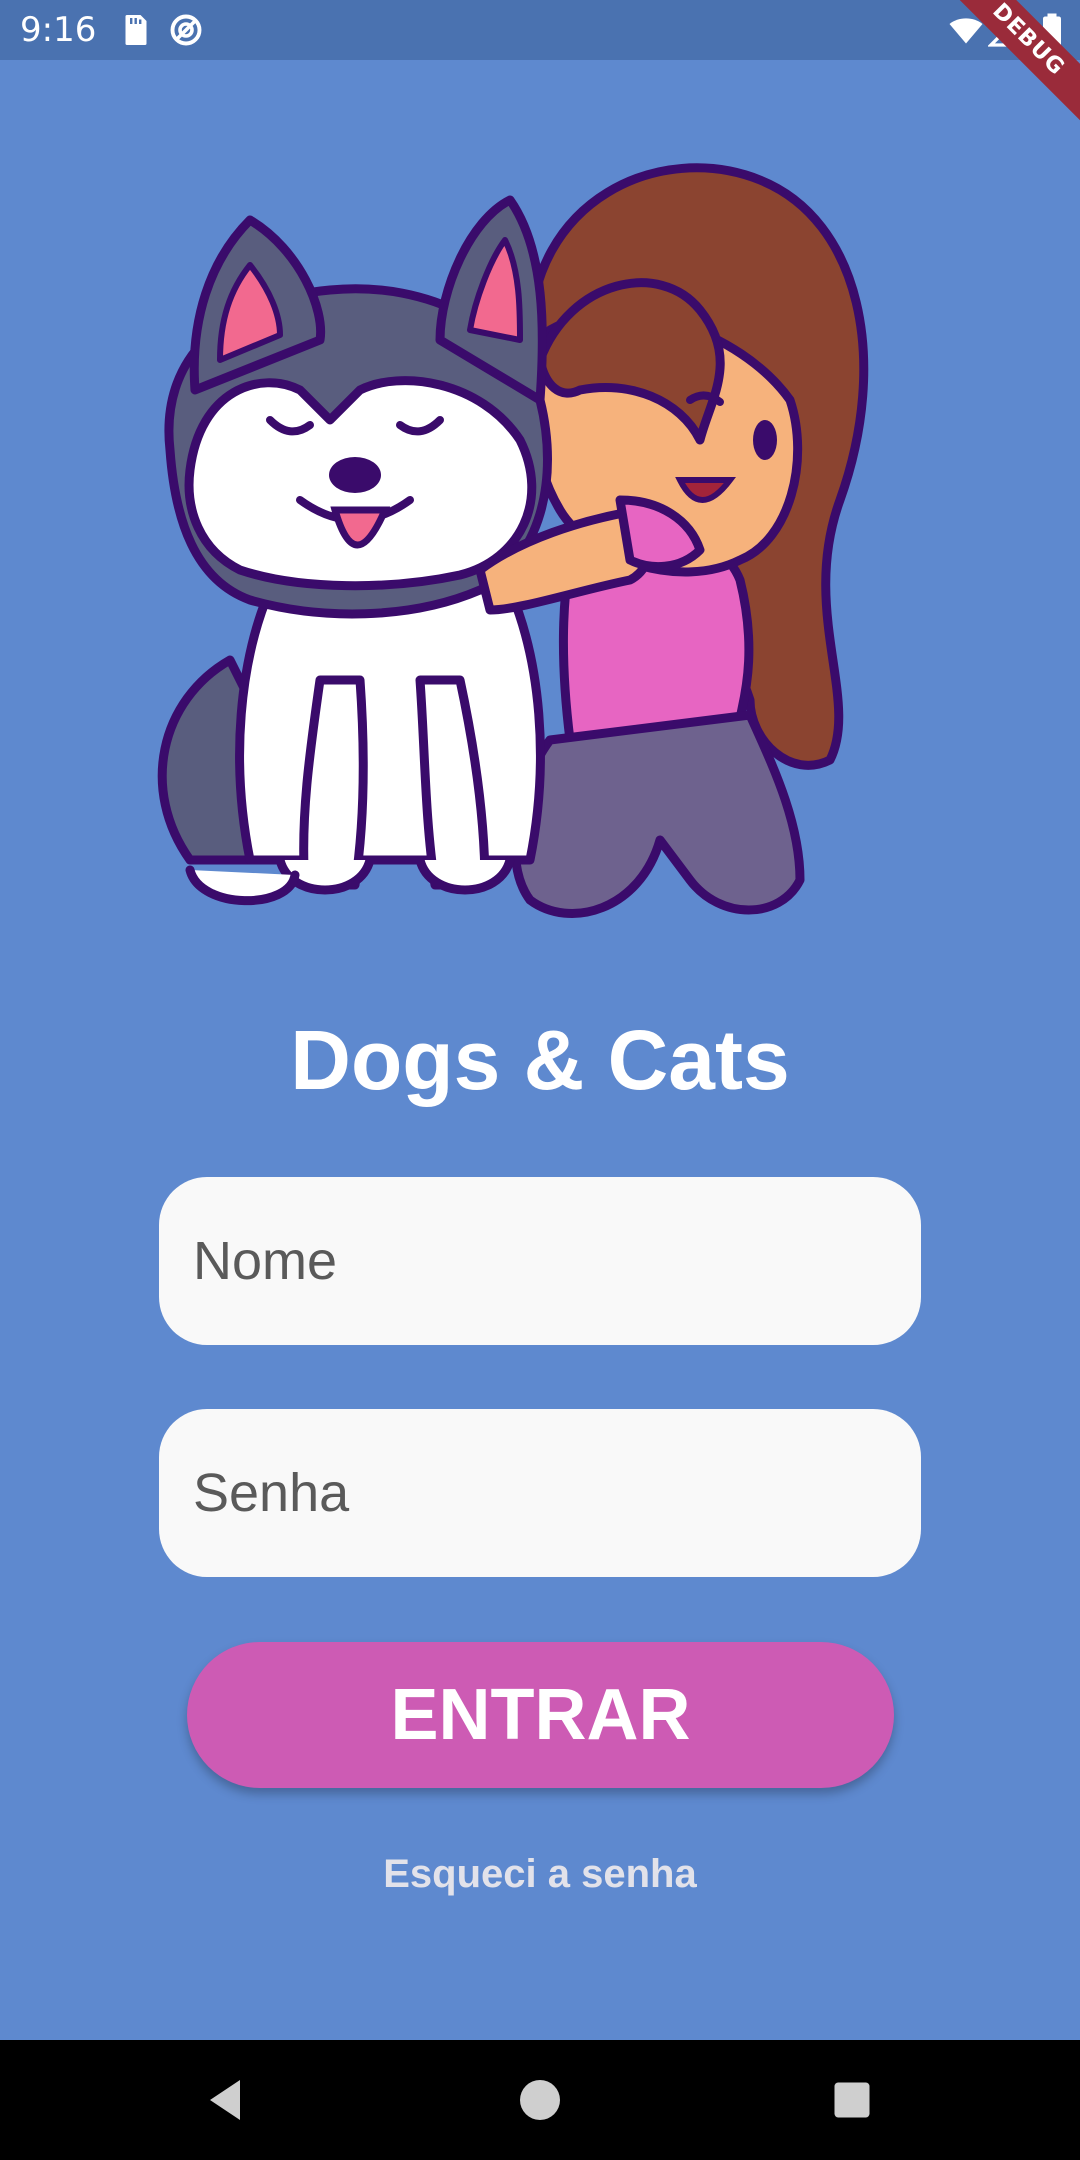 This screenshot has width=1080, height=2160. Describe the element at coordinates (852, 2100) in the screenshot. I see `recents-icon` at that location.